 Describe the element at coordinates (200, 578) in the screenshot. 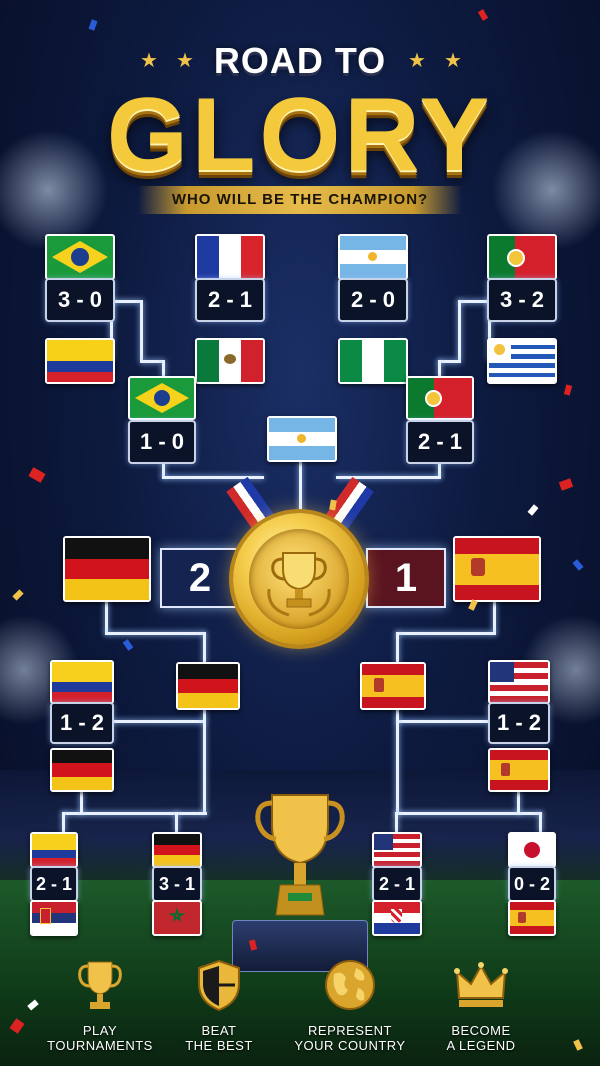

I see `final-score-left: 2` at that location.